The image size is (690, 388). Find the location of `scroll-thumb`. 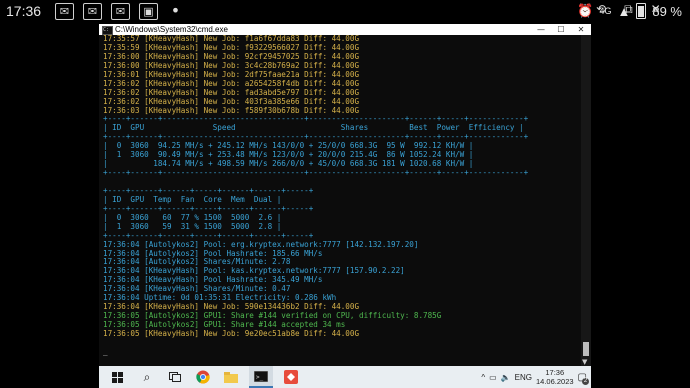

scroll-thumb is located at coordinates (586, 349).